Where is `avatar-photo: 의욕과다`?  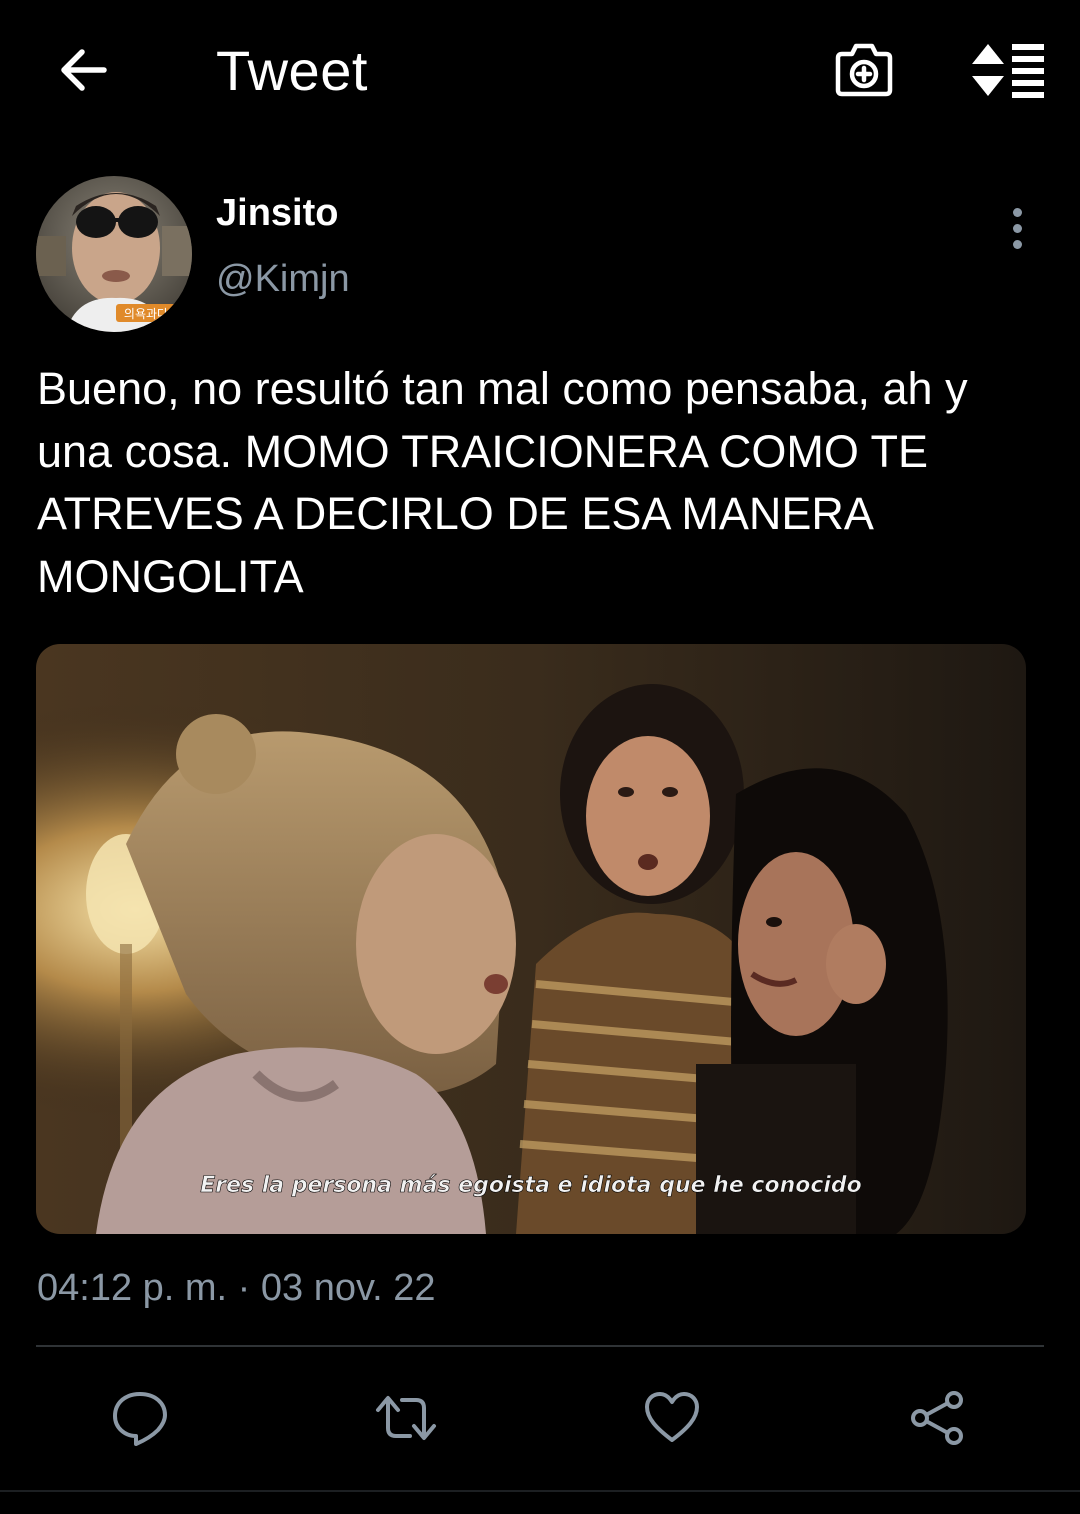 avatar-photo: 의욕과다 is located at coordinates (114, 254).